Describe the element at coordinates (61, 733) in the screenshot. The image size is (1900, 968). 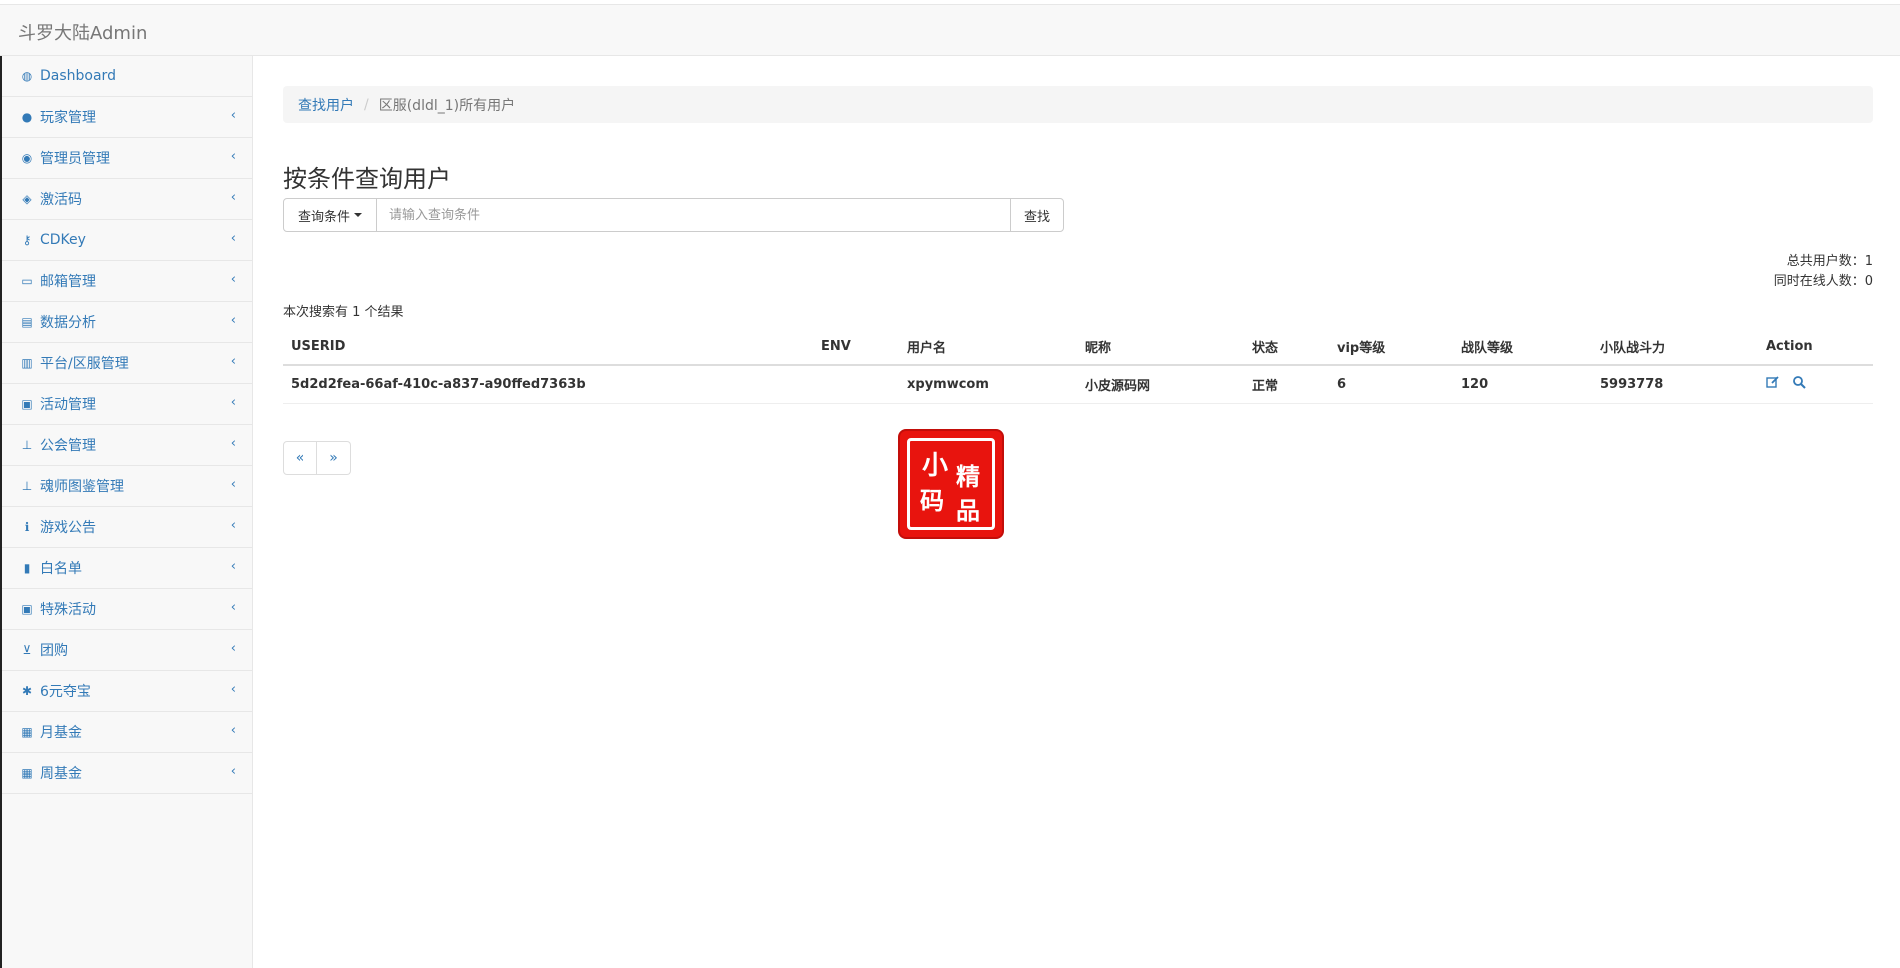
I see `sidebar-item-label: 月基金` at that location.